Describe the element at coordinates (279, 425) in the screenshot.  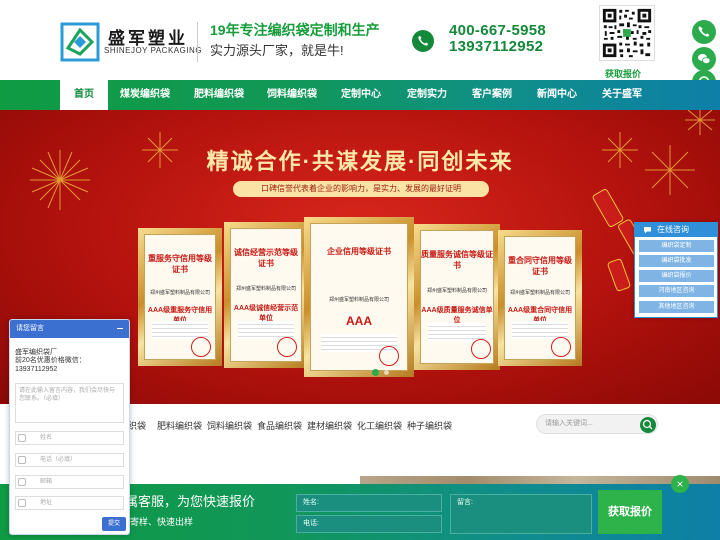
I see `category-link: 食品编织袋` at that location.